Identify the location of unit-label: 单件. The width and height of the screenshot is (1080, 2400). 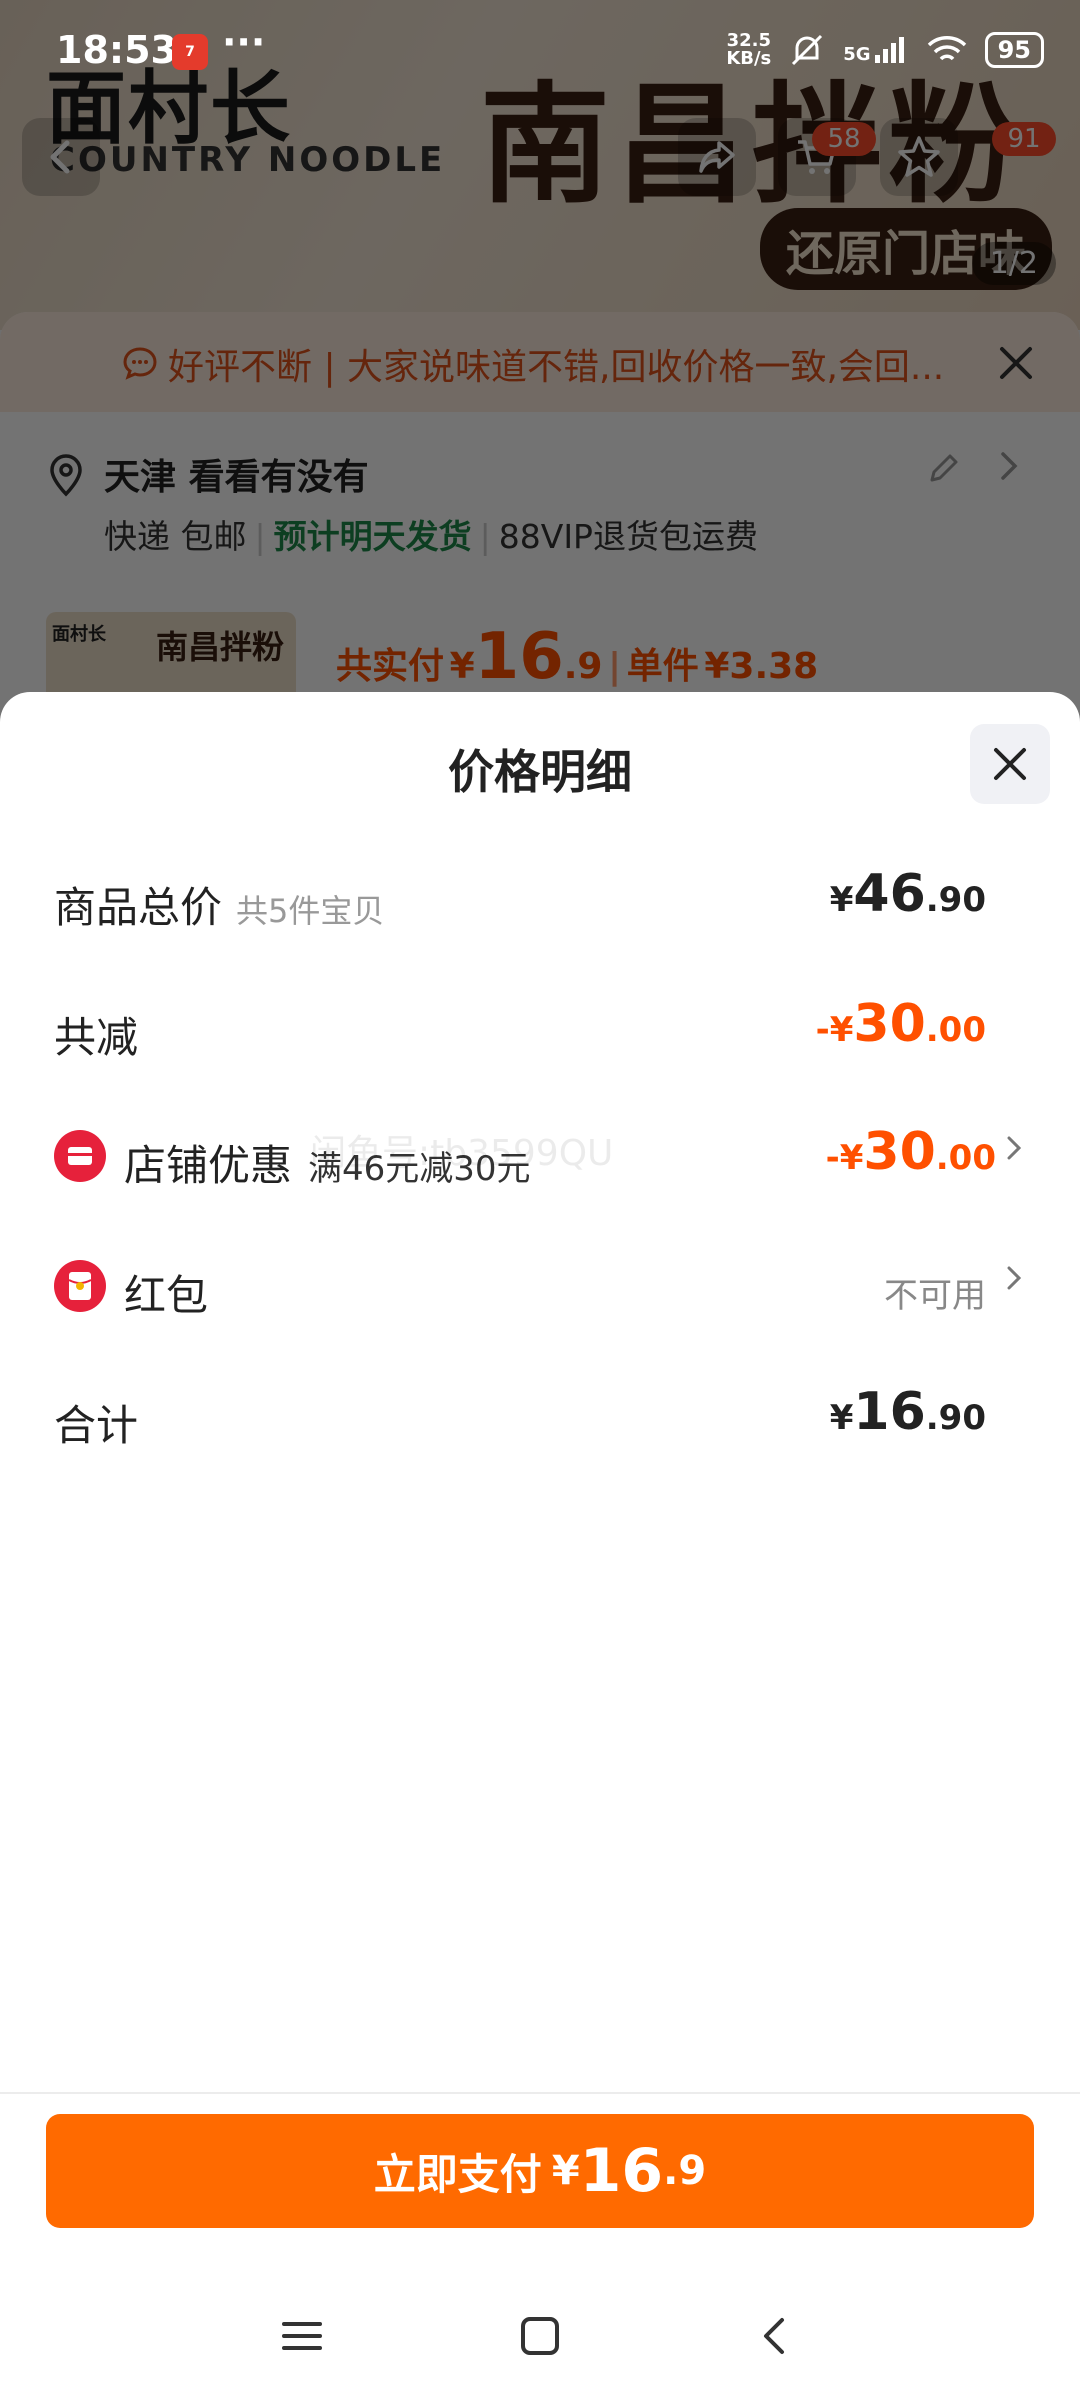
(662, 666).